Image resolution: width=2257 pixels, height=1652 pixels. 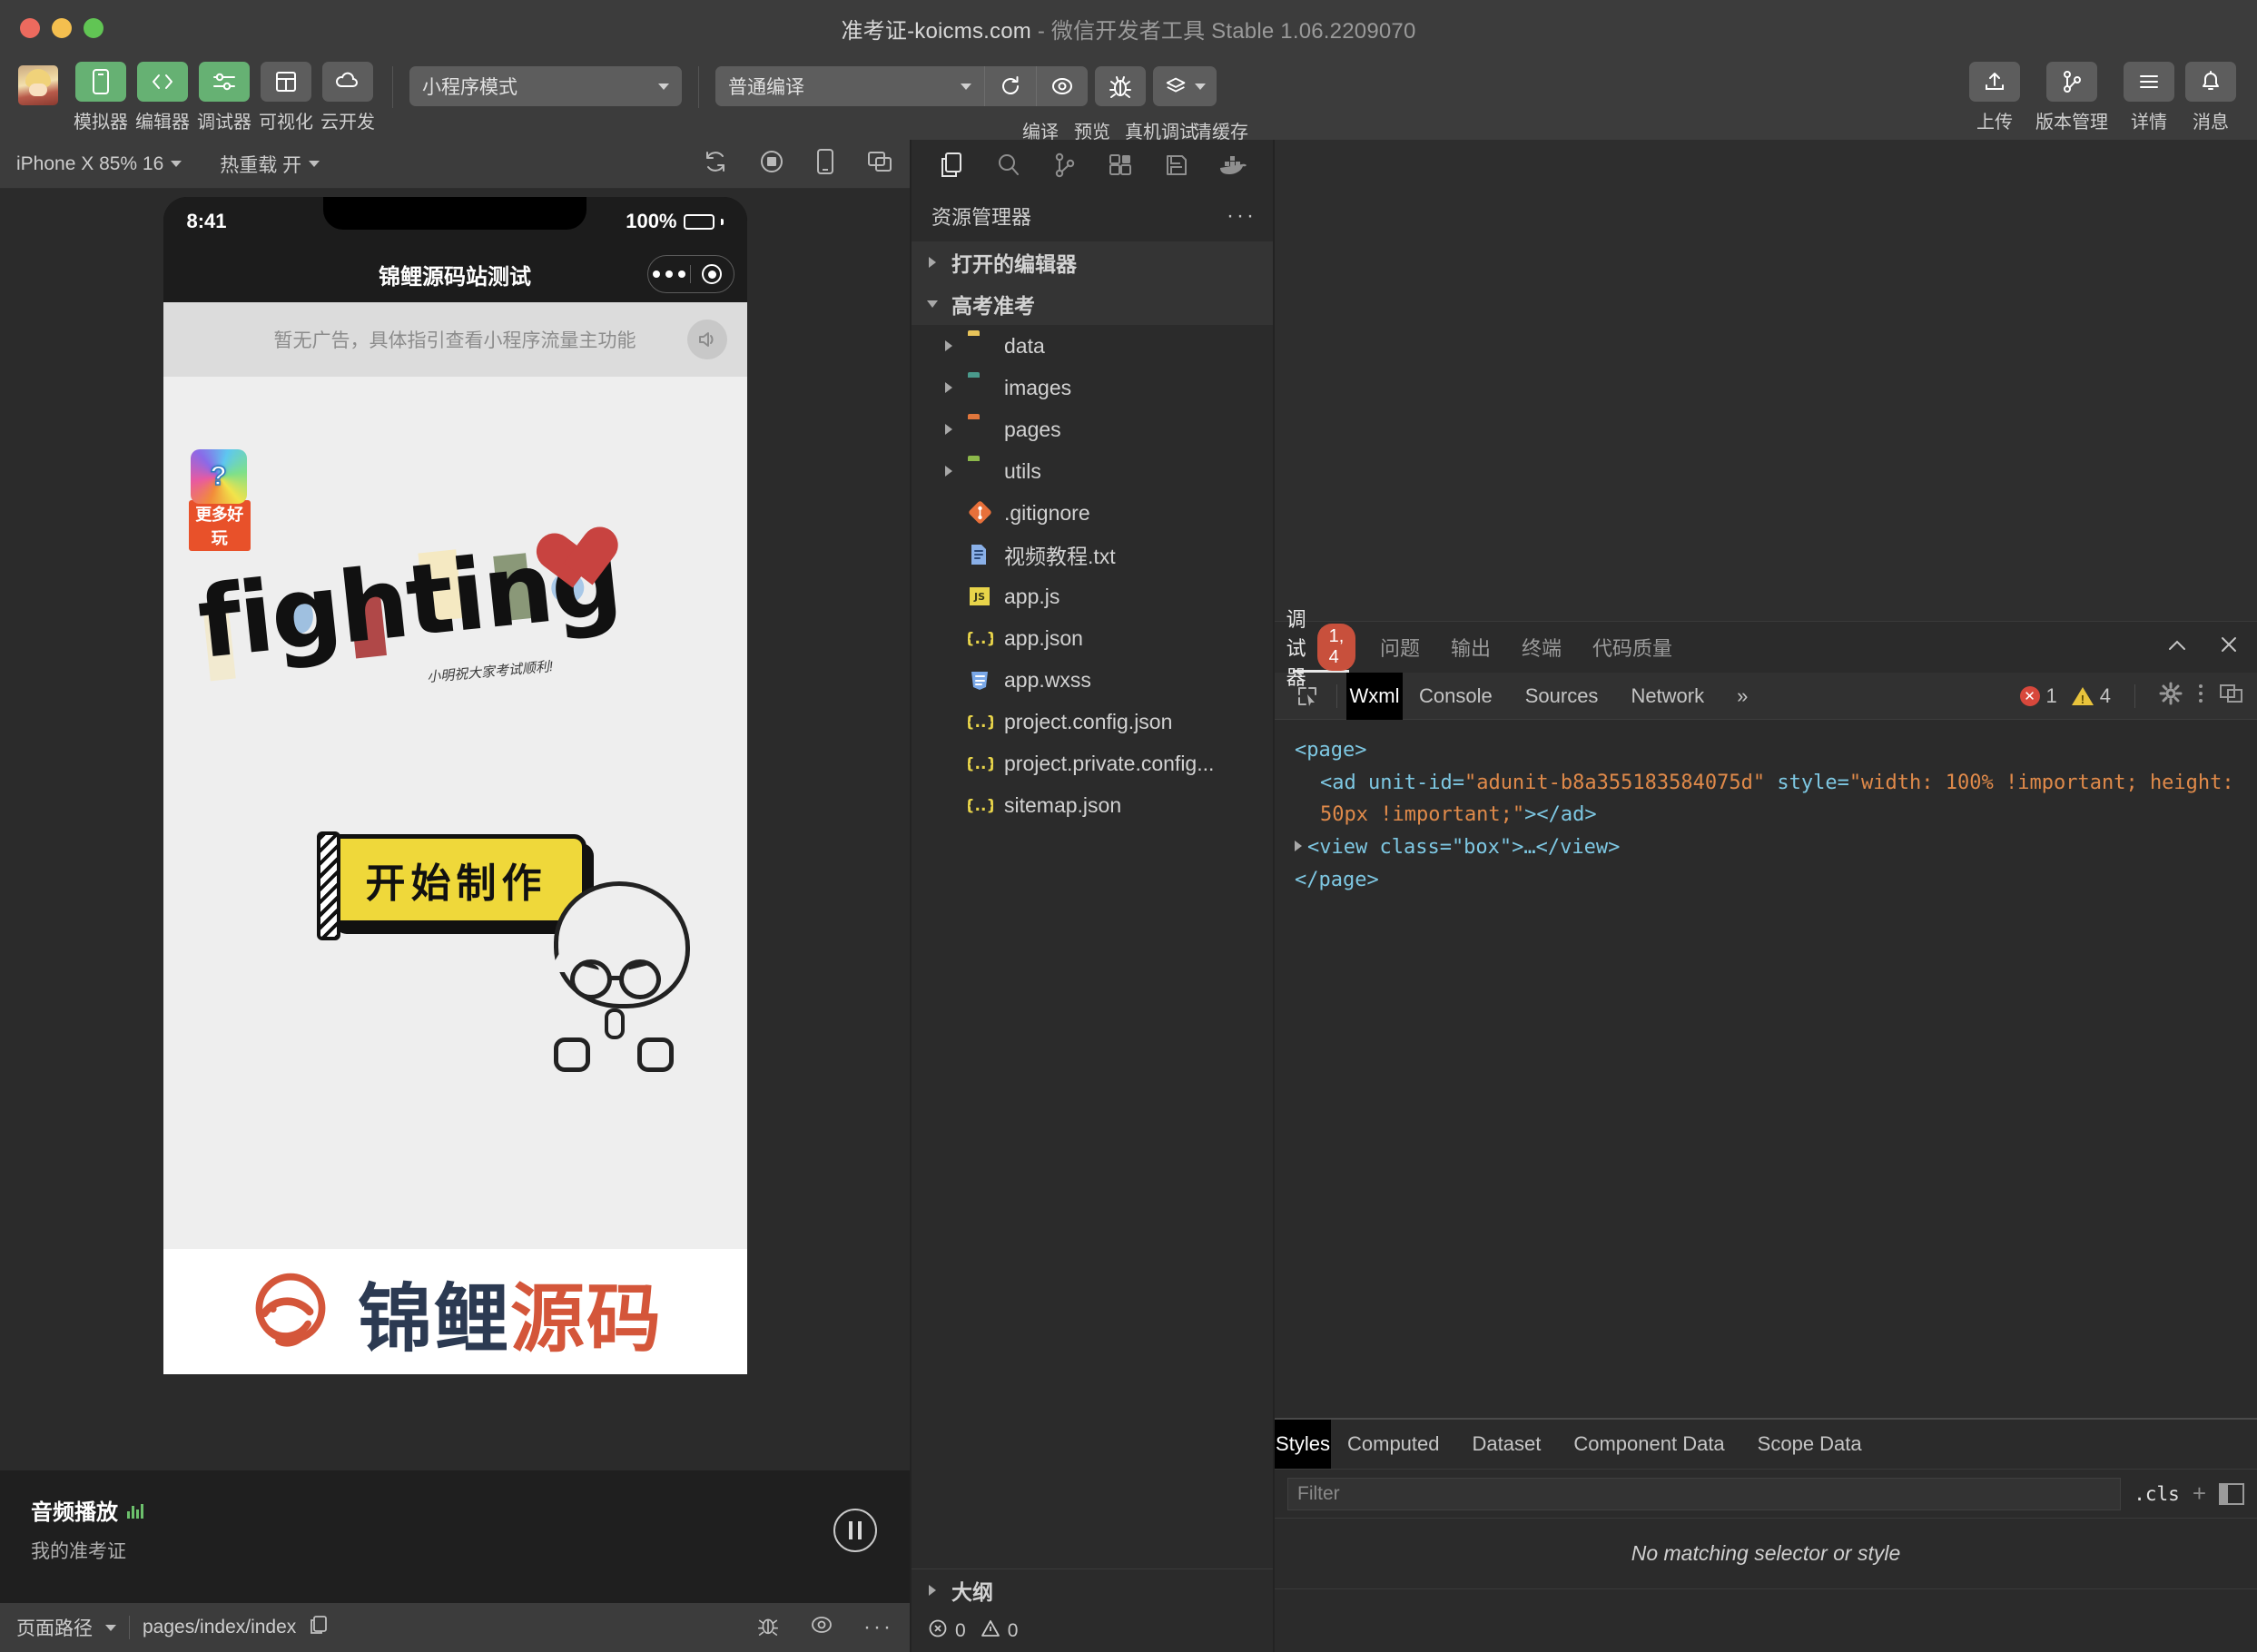 What do you see at coordinates (1092, 721) in the screenshot?
I see `tree-item-project-config: {..} project.config.json` at bounding box center [1092, 721].